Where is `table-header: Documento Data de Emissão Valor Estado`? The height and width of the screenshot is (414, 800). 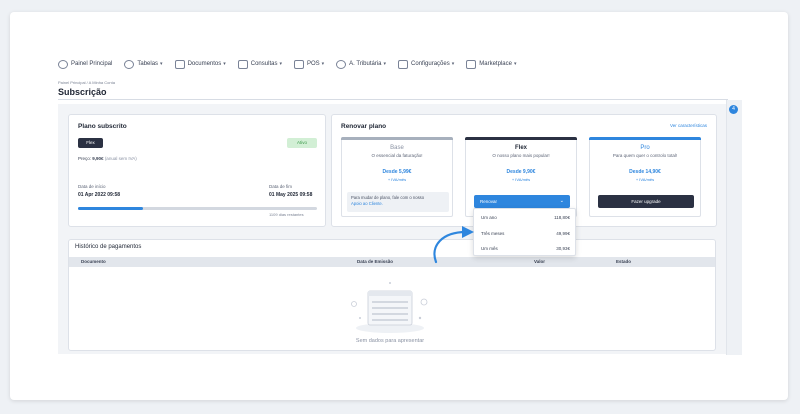
table-header: Documento Data de Emissão Valor Estado is located at coordinates (392, 262).